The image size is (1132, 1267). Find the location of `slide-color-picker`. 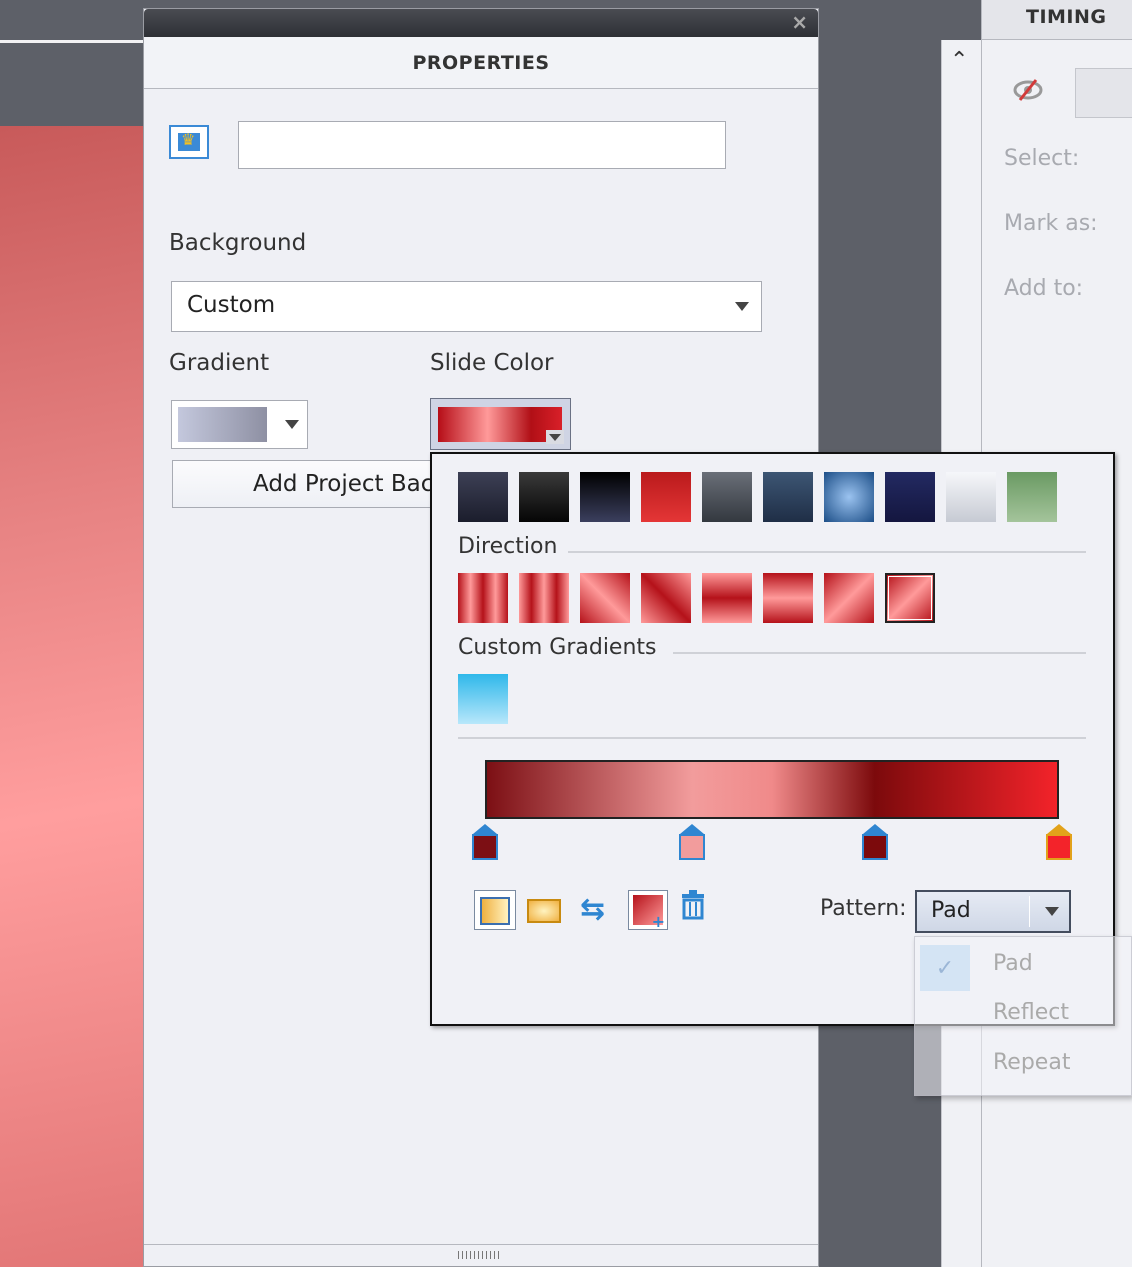

slide-color-picker is located at coordinates (500, 424).